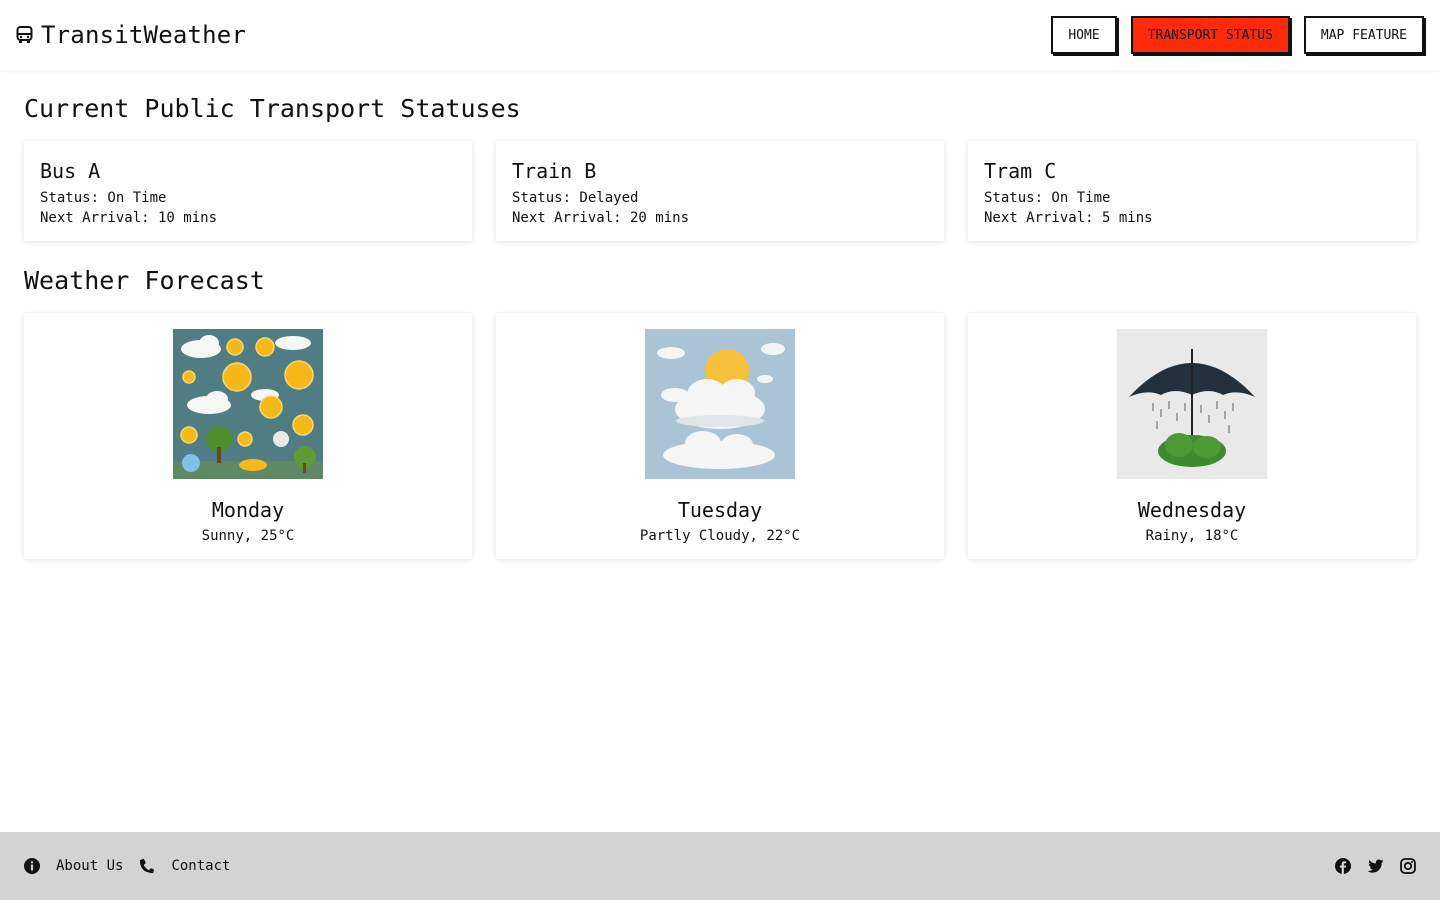  What do you see at coordinates (70, 171) in the screenshot?
I see `transport-name: Bus A` at bounding box center [70, 171].